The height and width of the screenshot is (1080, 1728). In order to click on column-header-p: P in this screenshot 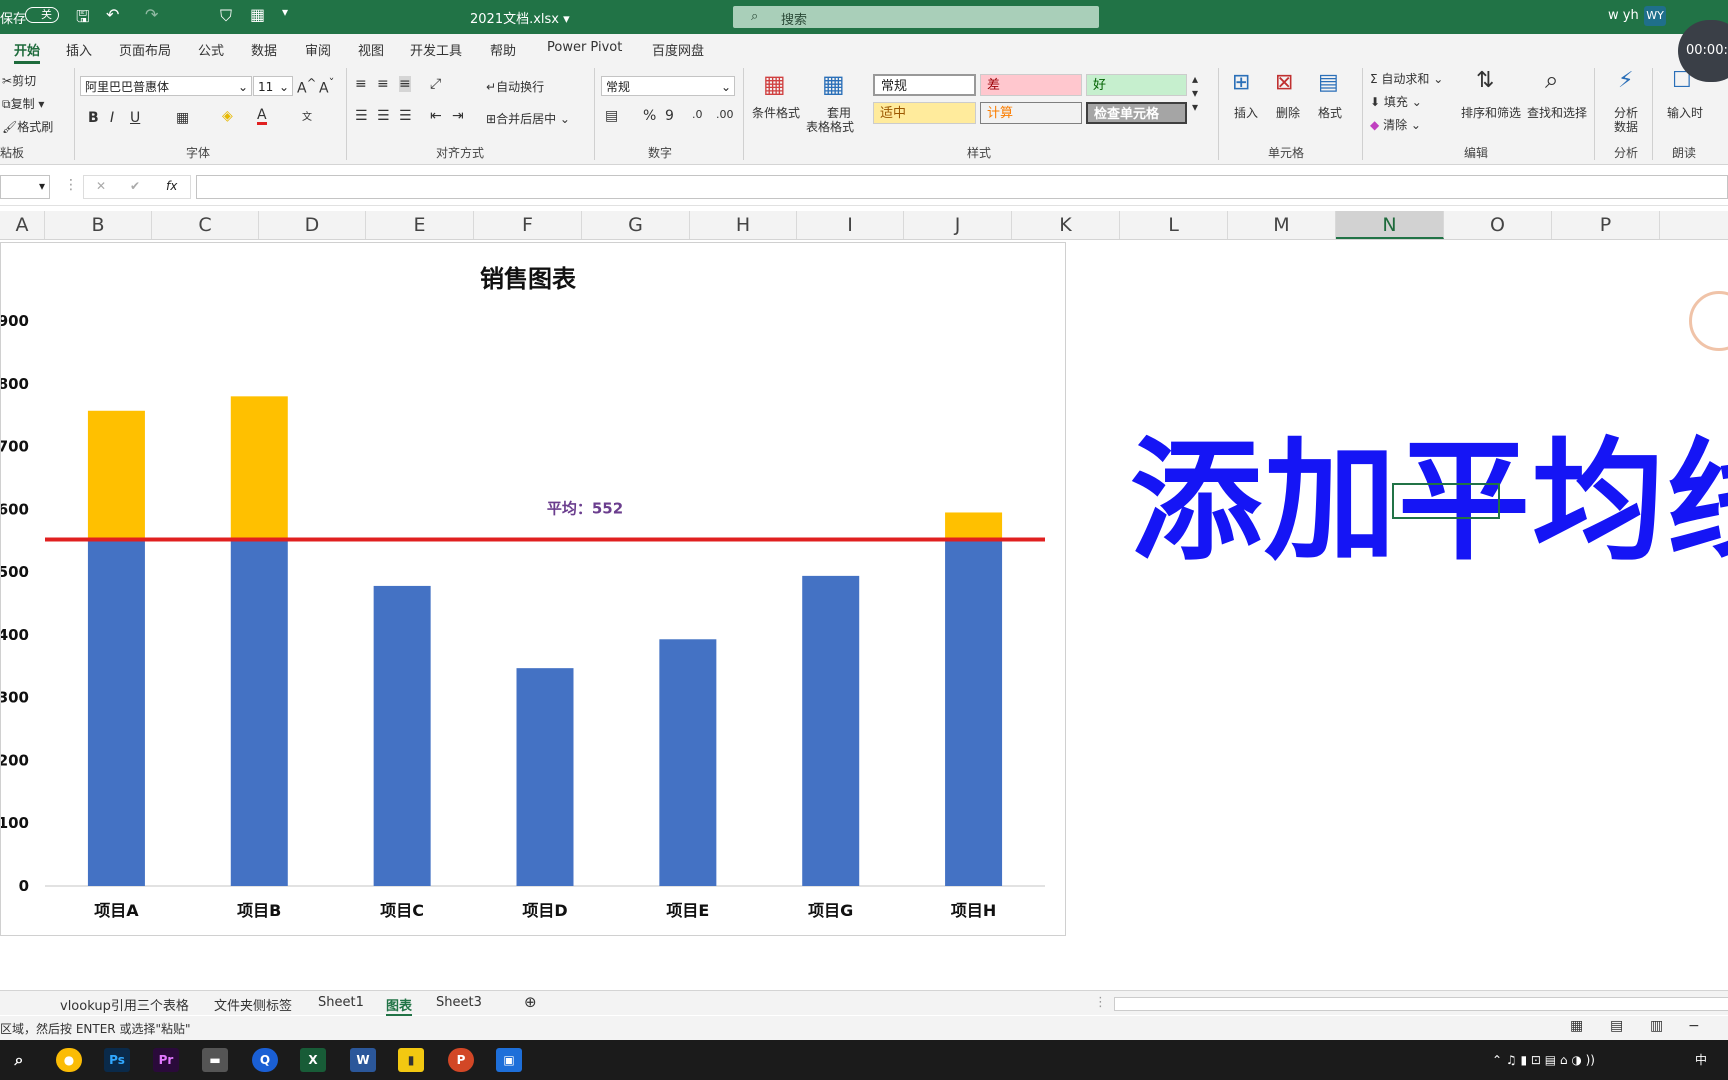, I will do `click(1606, 225)`.